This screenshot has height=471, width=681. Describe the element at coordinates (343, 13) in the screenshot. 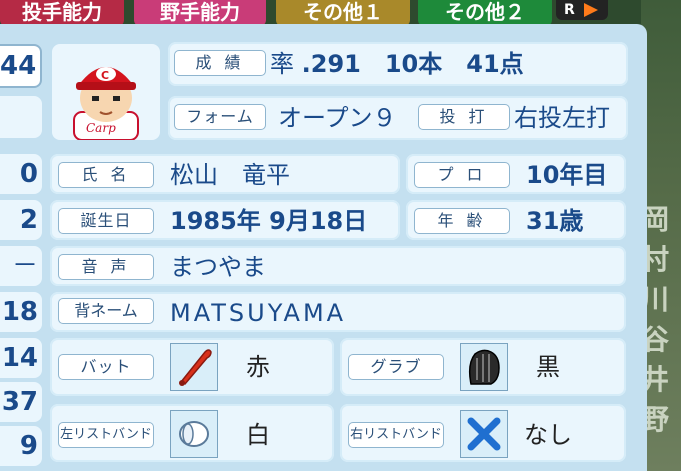

I see `tab-other-1: その他１` at that location.